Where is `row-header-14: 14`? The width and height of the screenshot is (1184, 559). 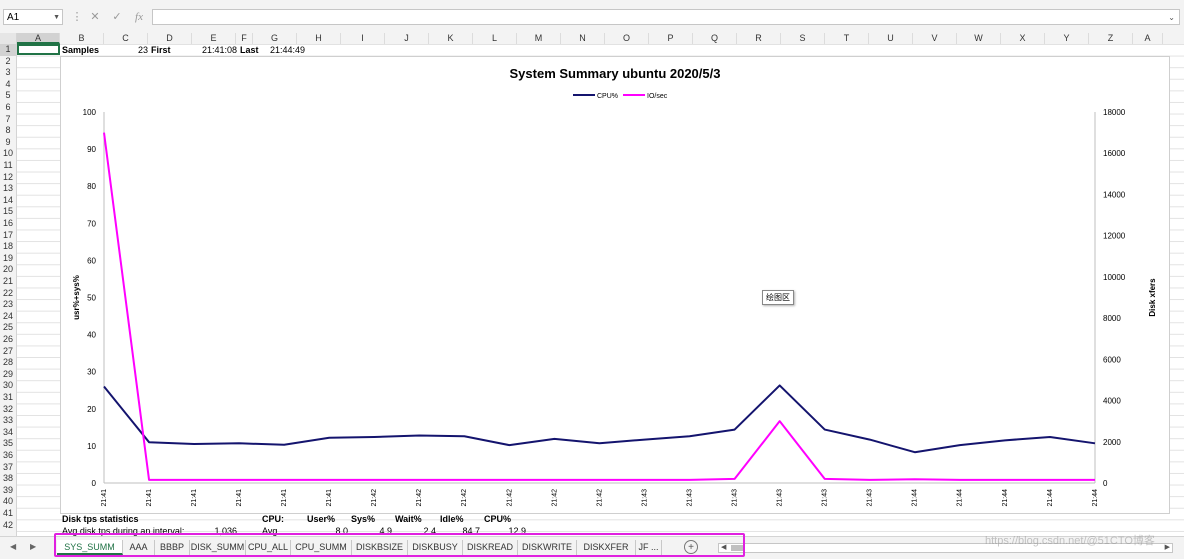 row-header-14: 14 is located at coordinates (8, 201).